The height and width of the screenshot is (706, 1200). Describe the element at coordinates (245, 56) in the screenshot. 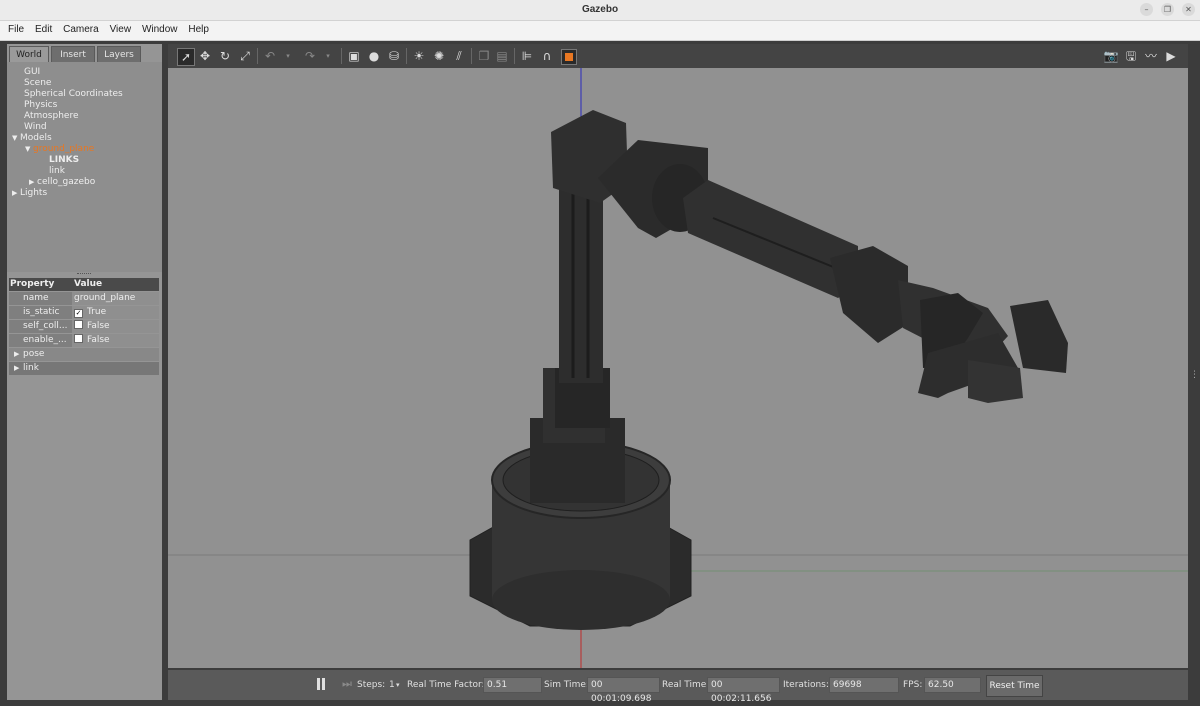

I see `scale-mode-icon: ⤢` at that location.